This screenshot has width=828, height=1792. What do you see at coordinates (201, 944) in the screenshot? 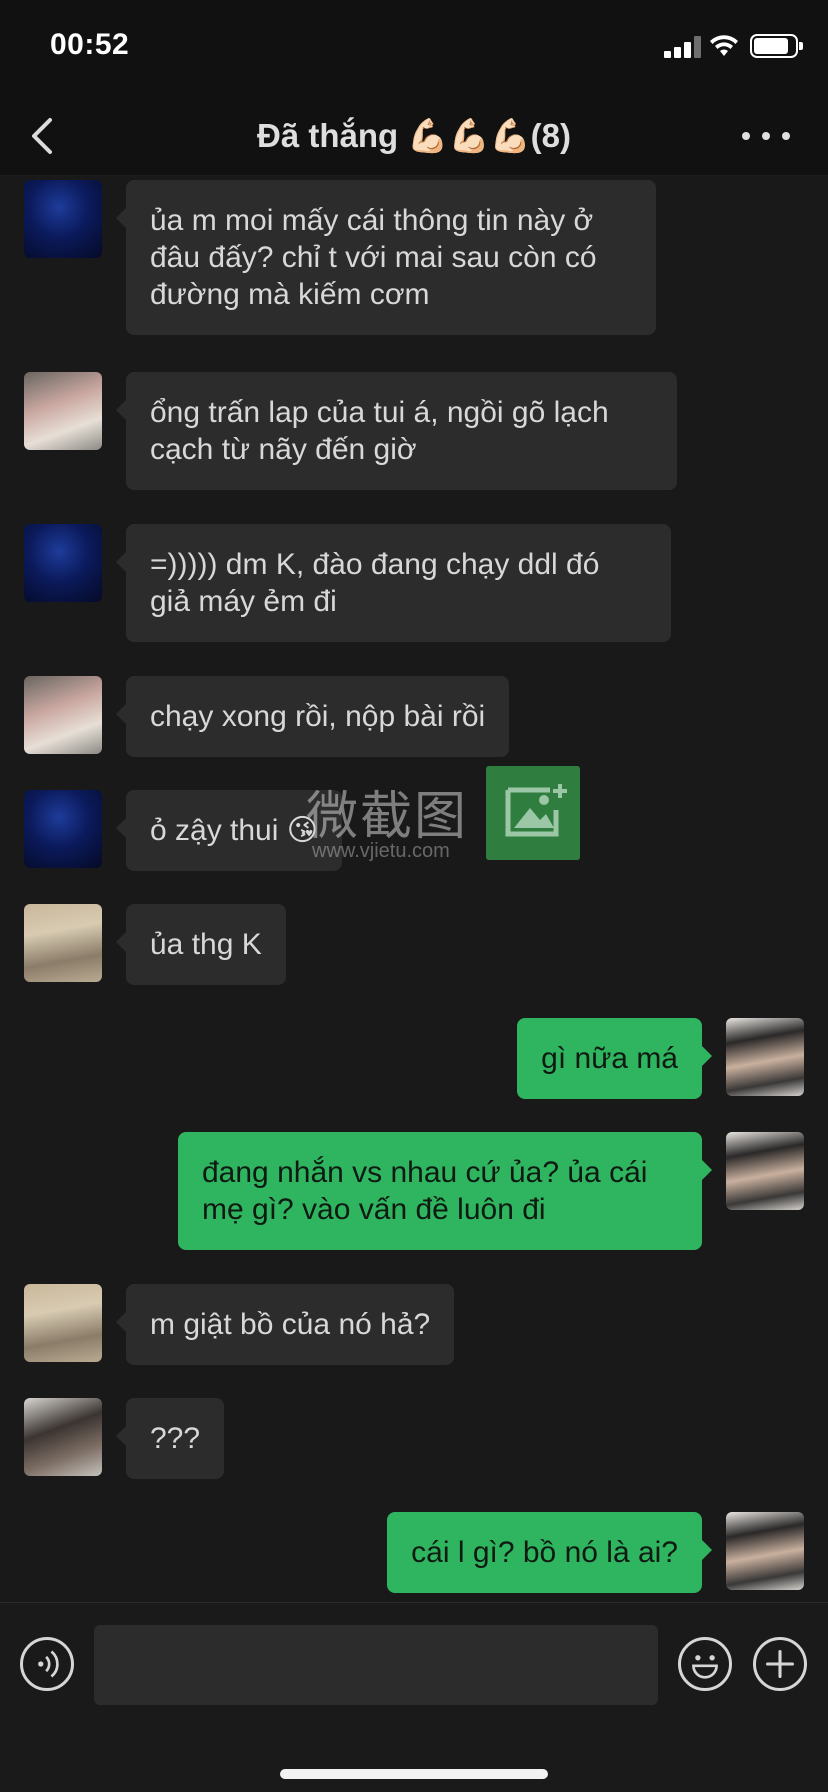
I see `message-bubble: ủa thg K` at bounding box center [201, 944].